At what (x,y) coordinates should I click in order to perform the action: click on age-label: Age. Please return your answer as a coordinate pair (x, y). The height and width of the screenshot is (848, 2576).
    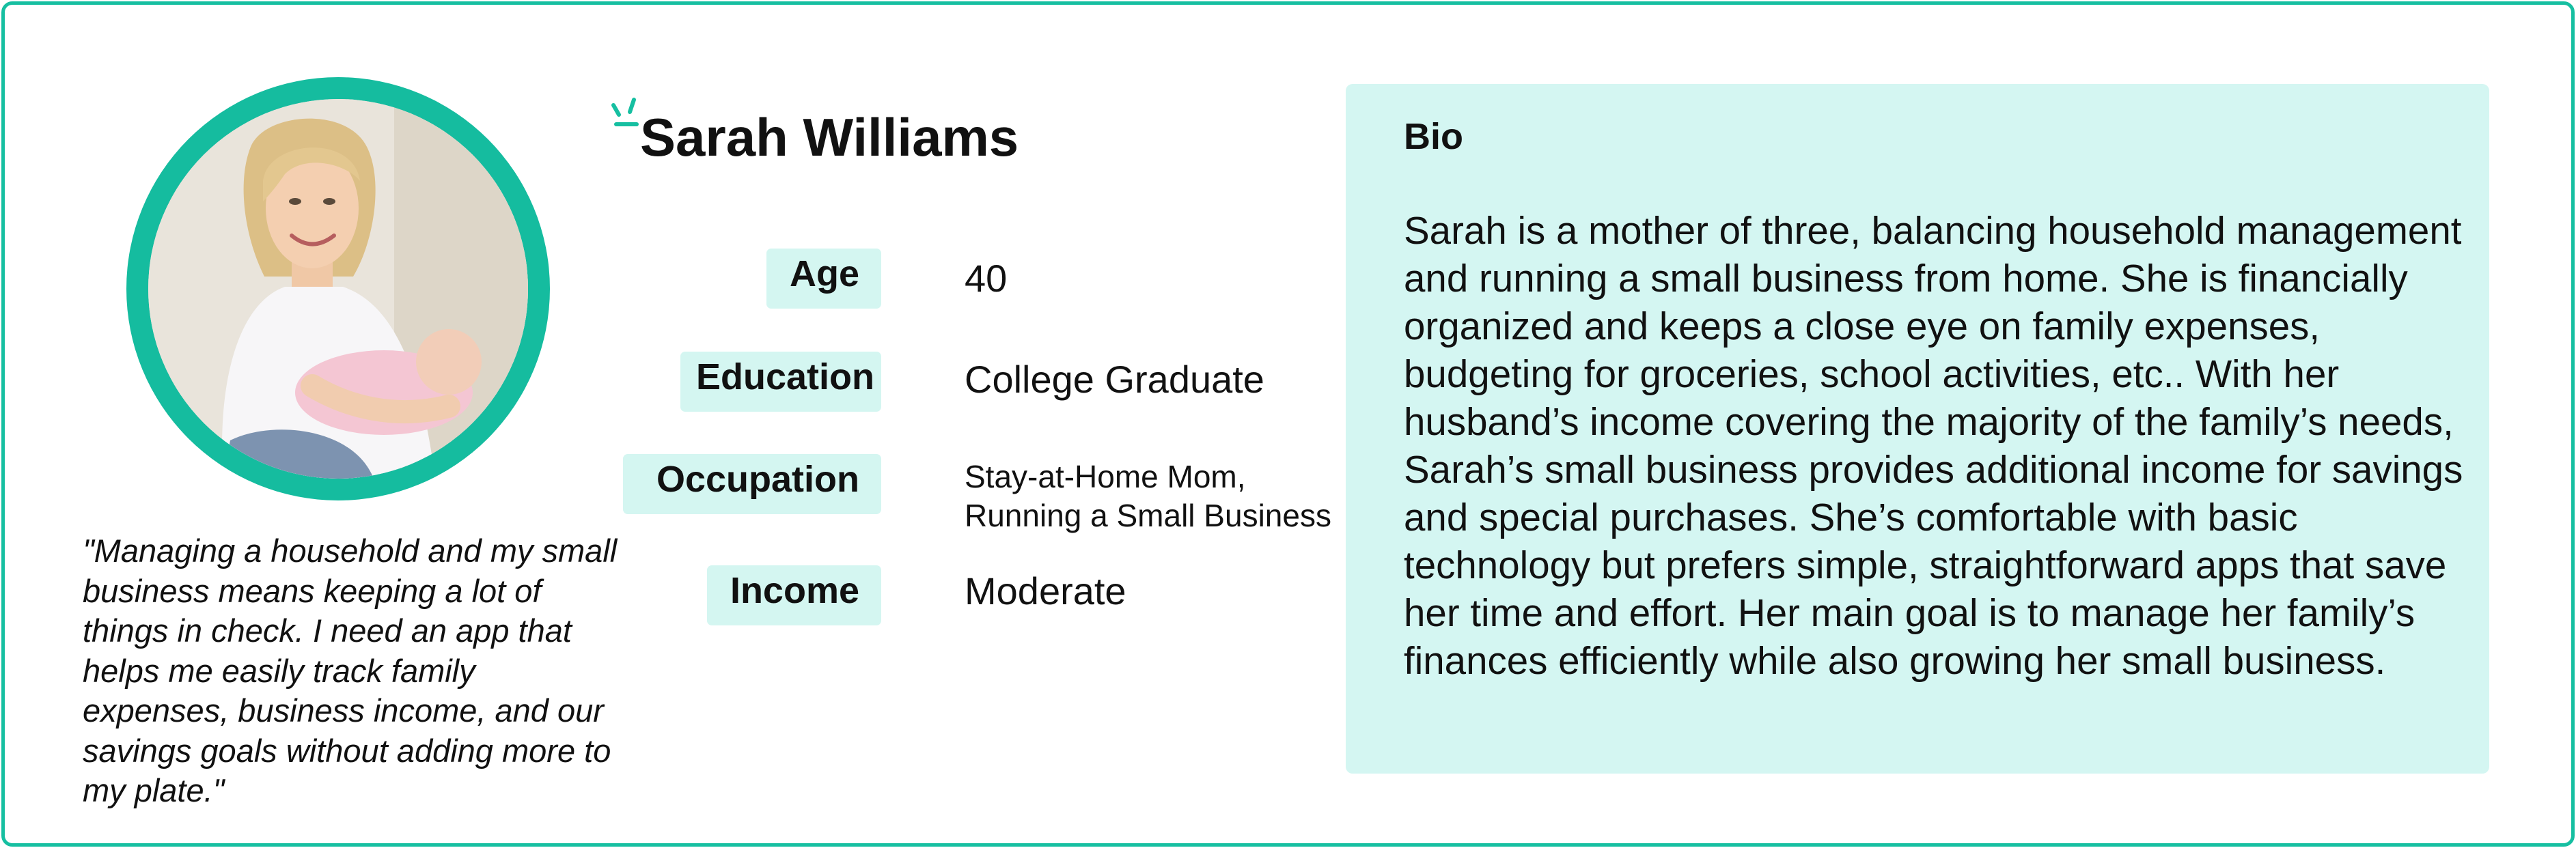
    Looking at the image, I should click on (823, 279).